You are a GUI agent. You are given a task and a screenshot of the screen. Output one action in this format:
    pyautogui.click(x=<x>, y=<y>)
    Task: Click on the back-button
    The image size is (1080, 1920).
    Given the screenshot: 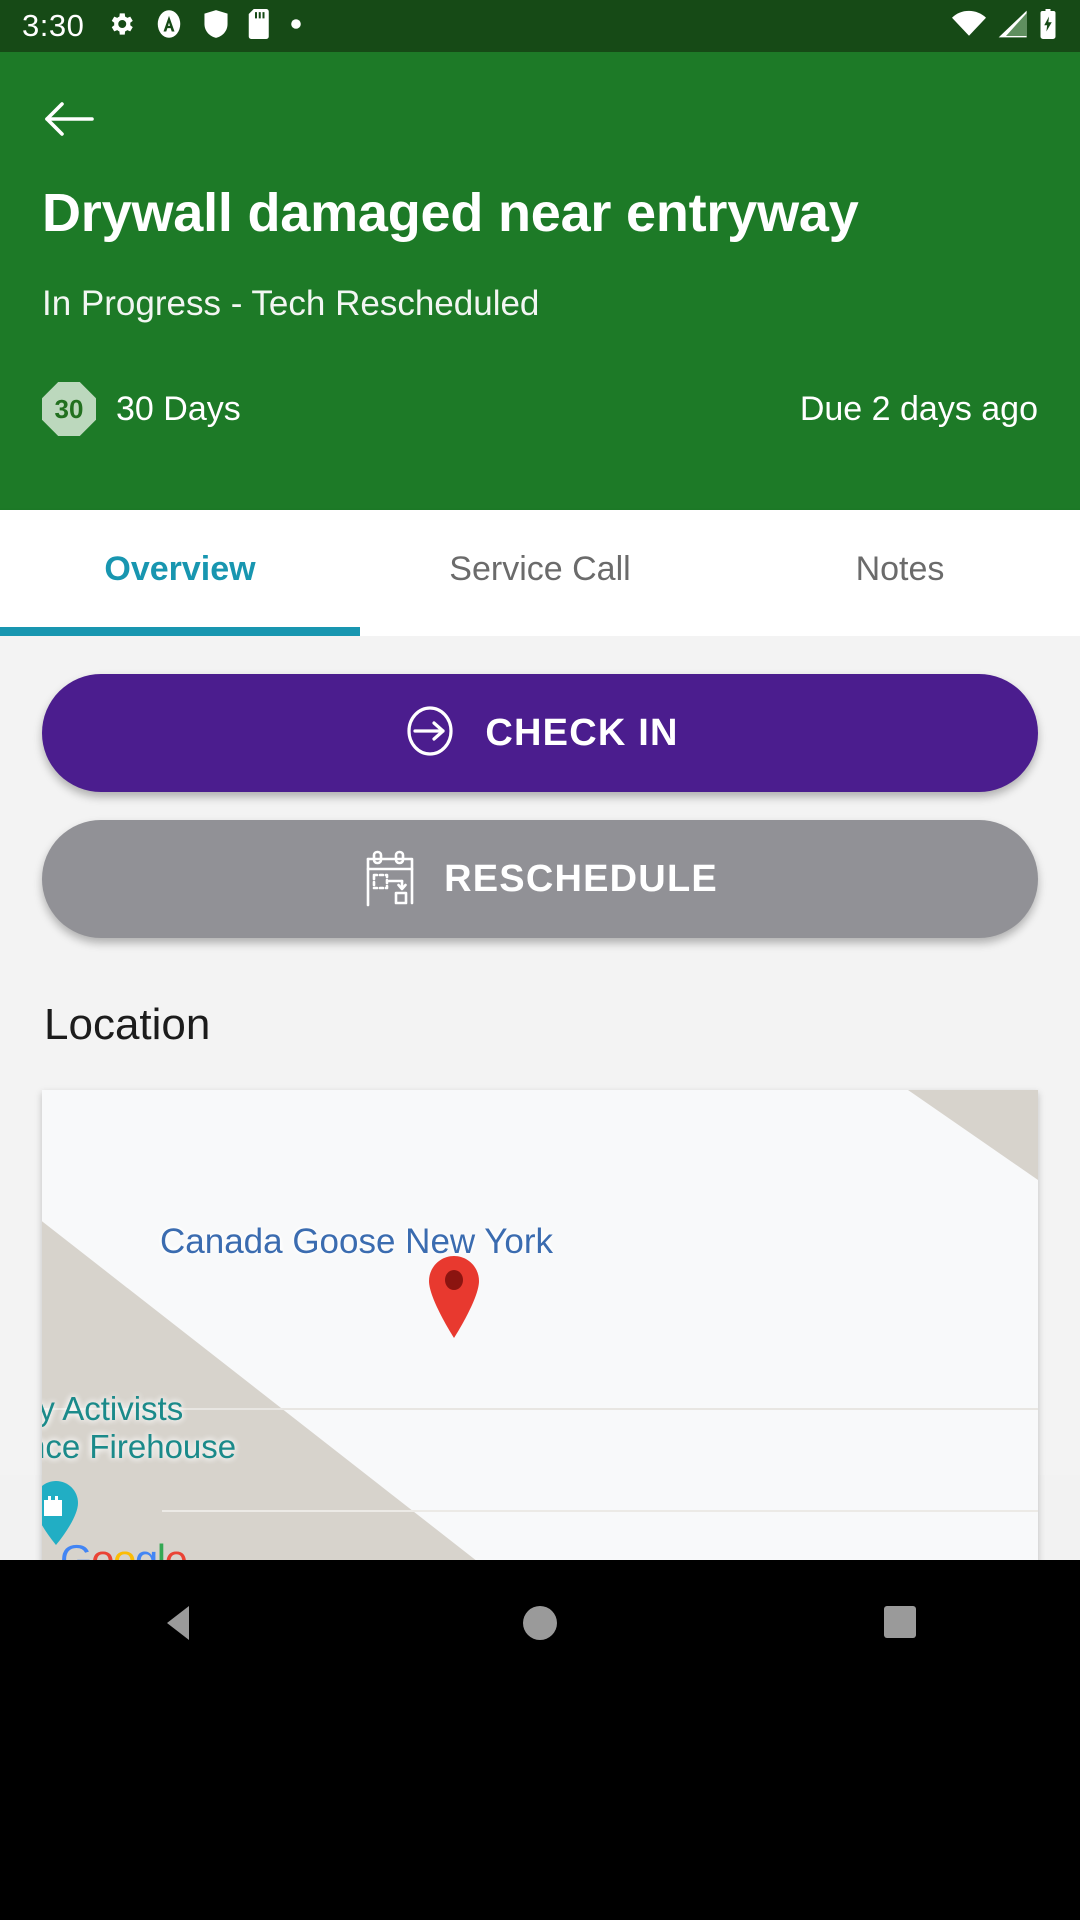 What is the action you would take?
    pyautogui.click(x=77, y=121)
    